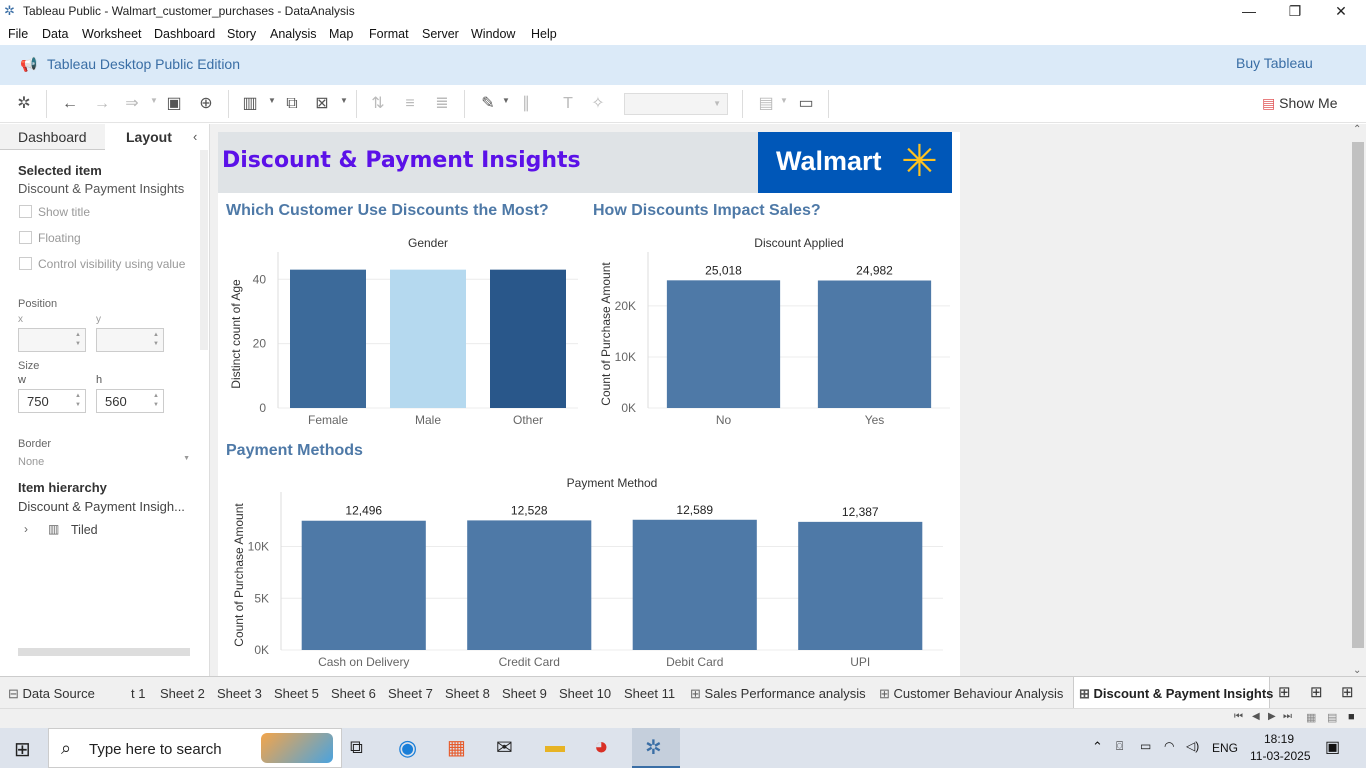 This screenshot has height=768, width=1366. I want to click on search-icon: ⌕, so click(66, 748).